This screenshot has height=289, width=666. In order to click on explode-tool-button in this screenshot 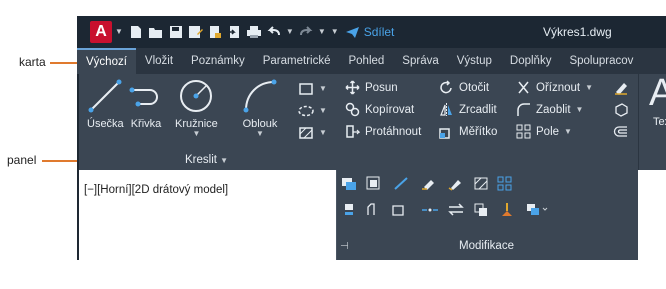, I will do `click(621, 109)`.